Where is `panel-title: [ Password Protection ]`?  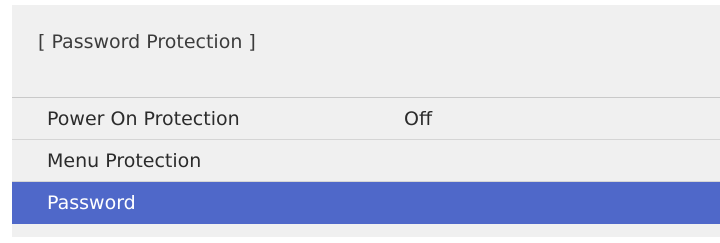
panel-title: [ Password Protection ] is located at coordinates (147, 42).